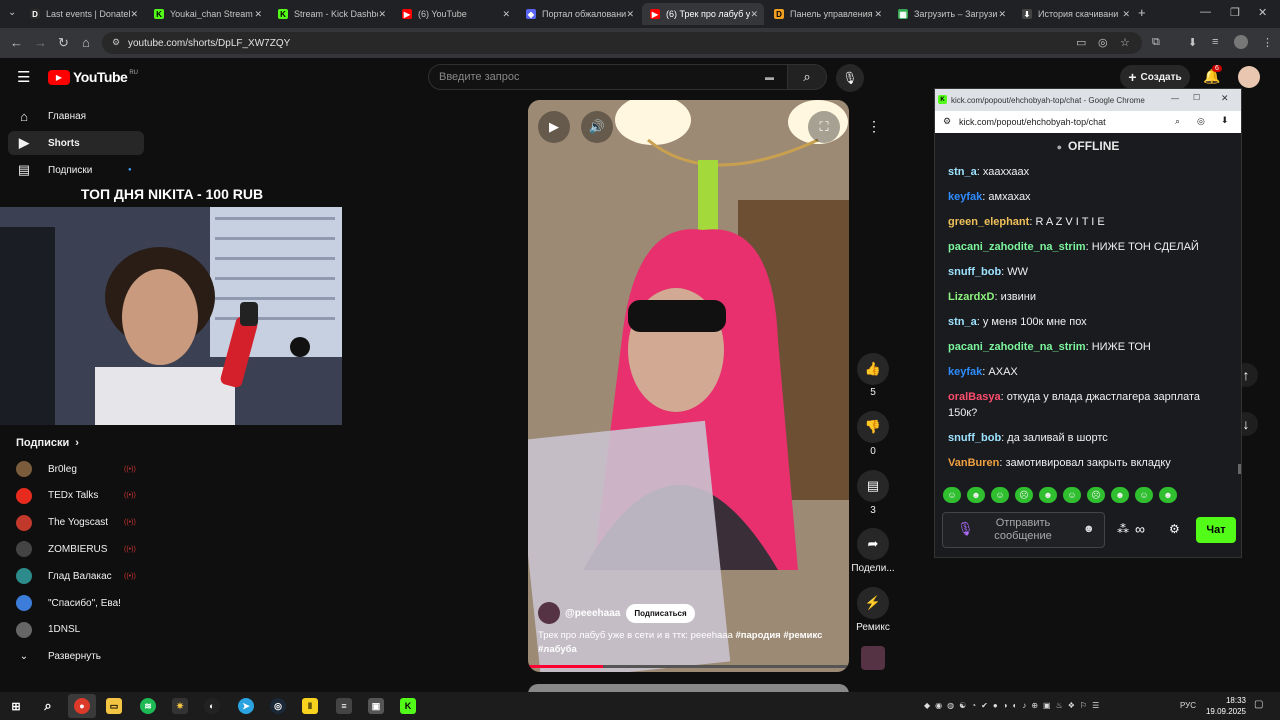 The image size is (1280, 720). I want to click on subscriptions-header: Подписки ›, so click(47, 443).